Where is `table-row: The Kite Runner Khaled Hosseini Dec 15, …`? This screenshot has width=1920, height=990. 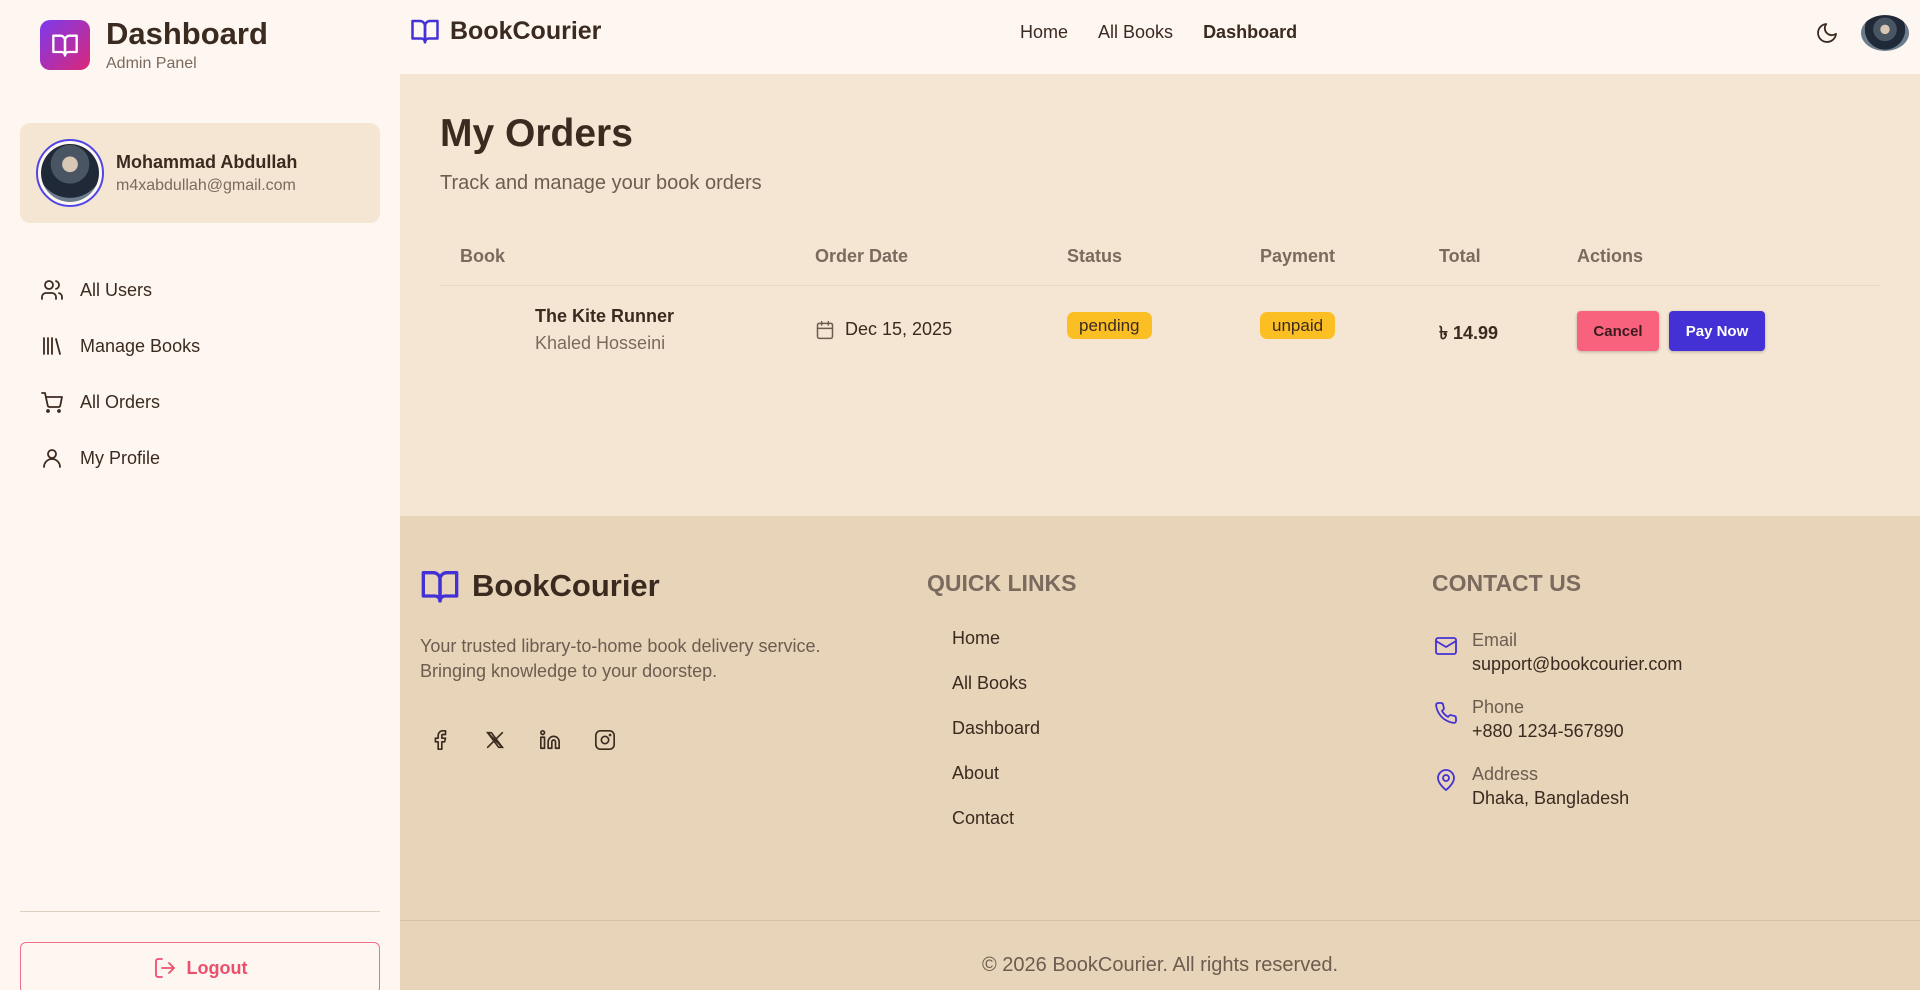 table-row: The Kite Runner Khaled Hosseini Dec 15, … is located at coordinates (1160, 331).